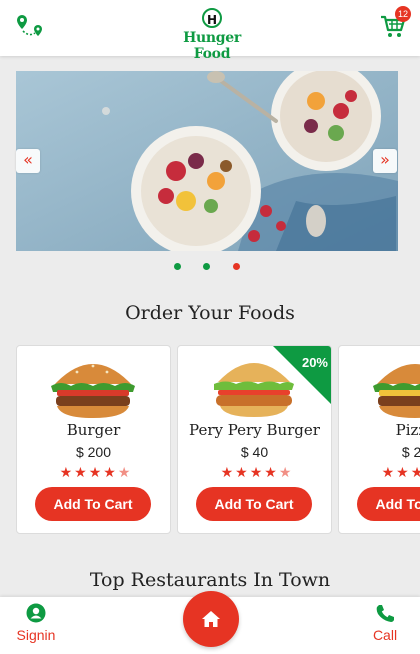 This screenshot has height=654, width=420. Describe the element at coordinates (30, 27) in the screenshot. I see `route-icon` at that location.